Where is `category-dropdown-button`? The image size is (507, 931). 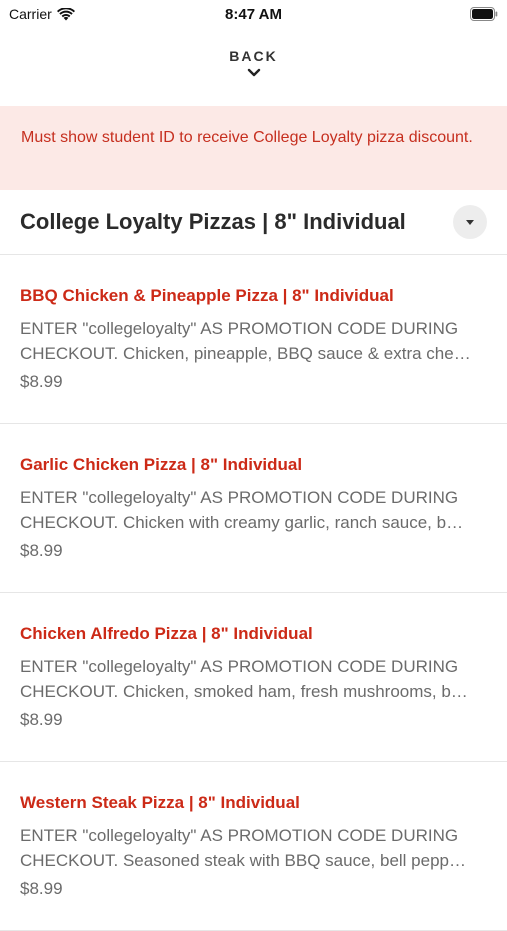 category-dropdown-button is located at coordinates (470, 222).